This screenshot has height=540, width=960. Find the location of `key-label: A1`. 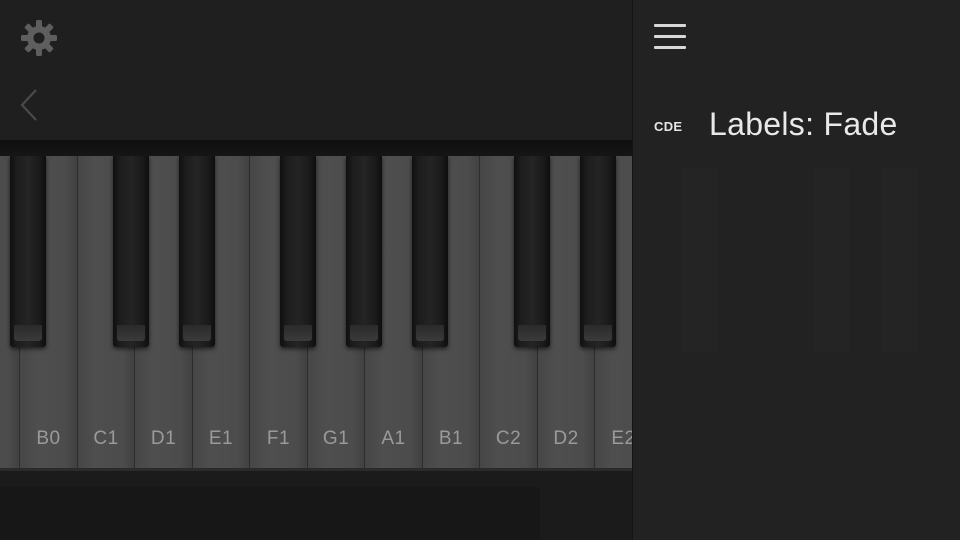

key-label: A1 is located at coordinates (393, 438).